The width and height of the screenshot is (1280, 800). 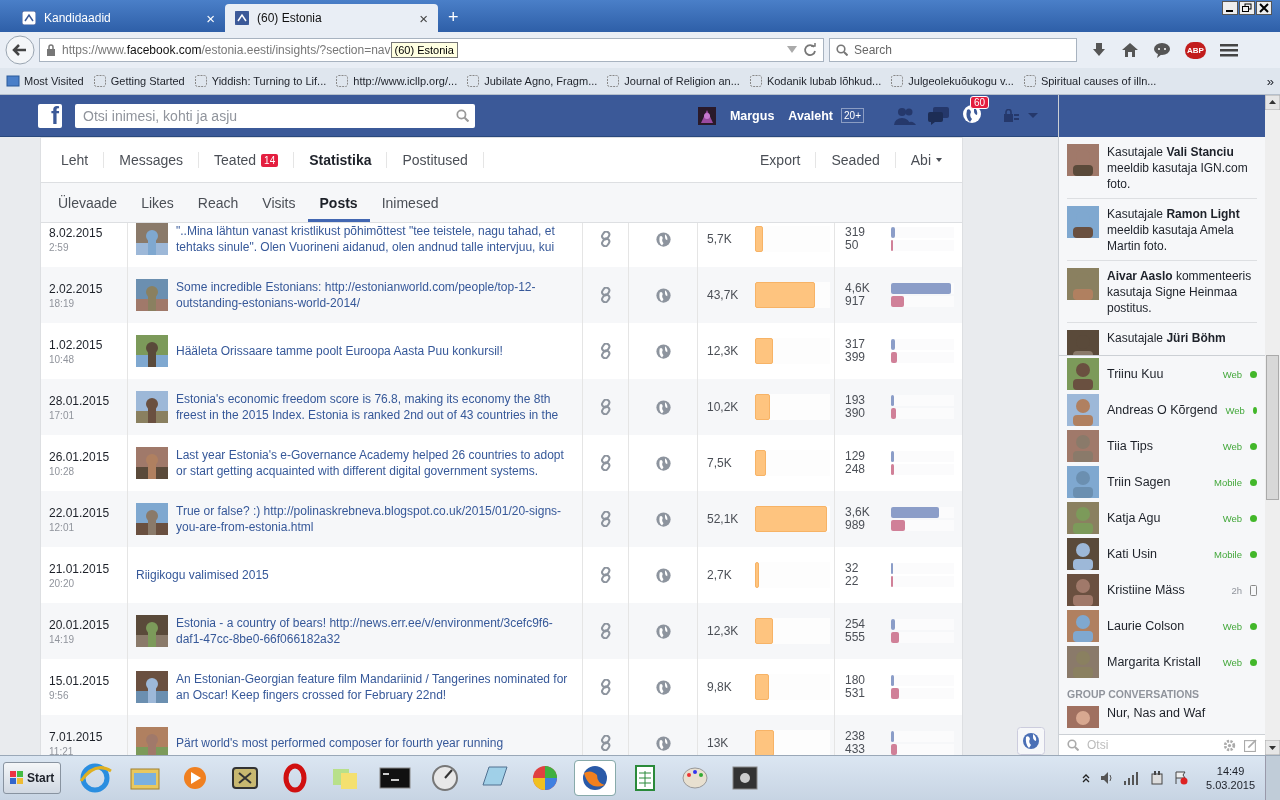 What do you see at coordinates (62, 527) in the screenshot?
I see `post-time: 12:01` at bounding box center [62, 527].